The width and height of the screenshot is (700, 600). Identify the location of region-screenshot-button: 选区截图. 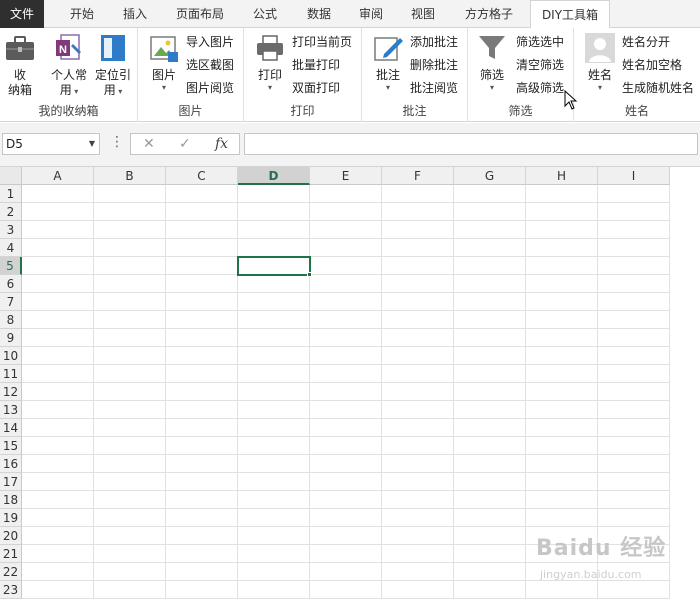
(210, 65).